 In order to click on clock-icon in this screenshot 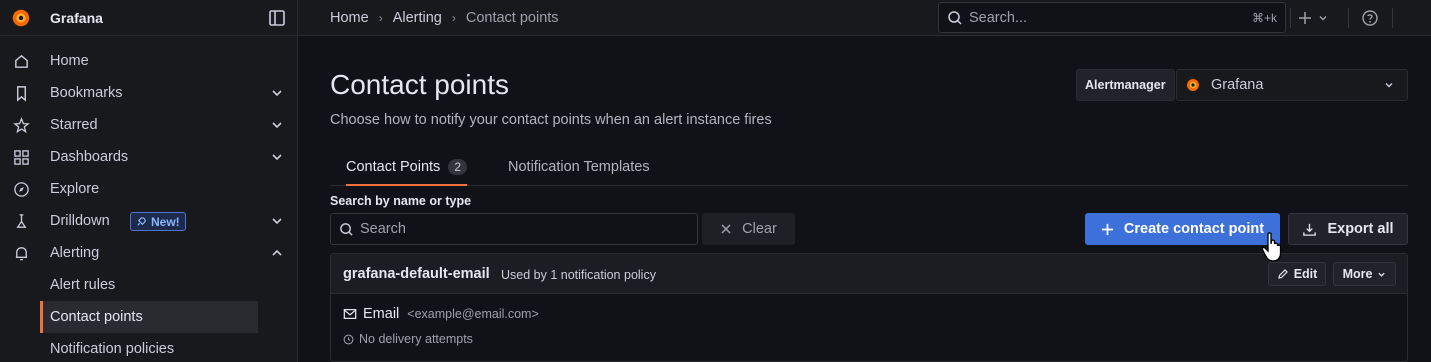, I will do `click(348, 339)`.